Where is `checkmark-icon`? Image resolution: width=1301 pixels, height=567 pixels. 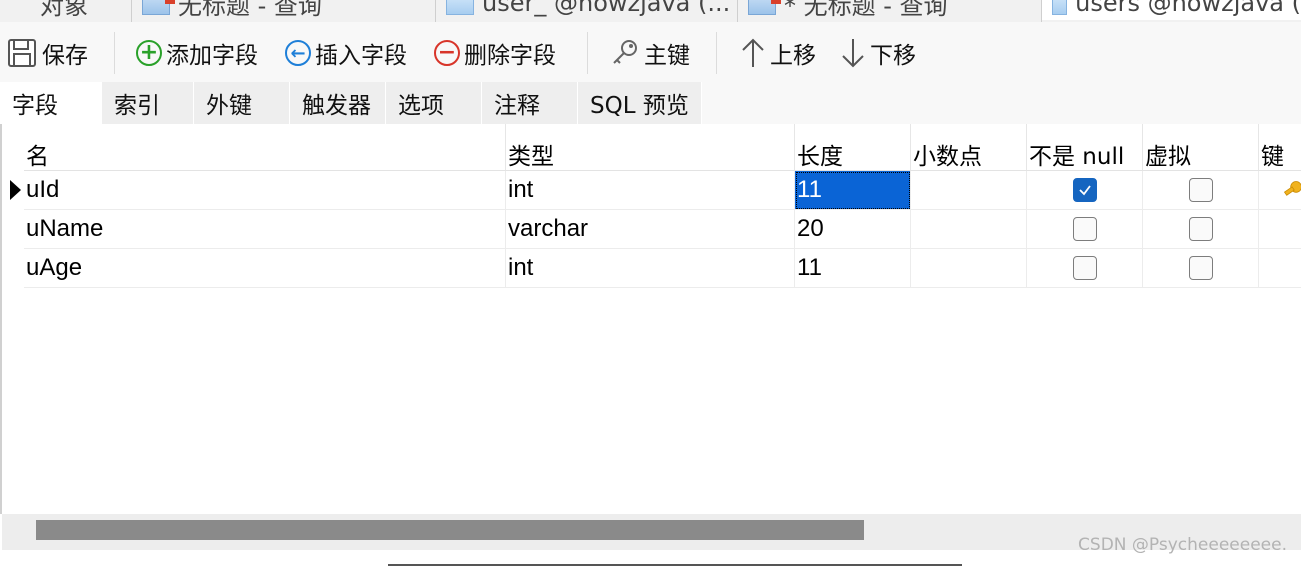
checkmark-icon is located at coordinates (1085, 190).